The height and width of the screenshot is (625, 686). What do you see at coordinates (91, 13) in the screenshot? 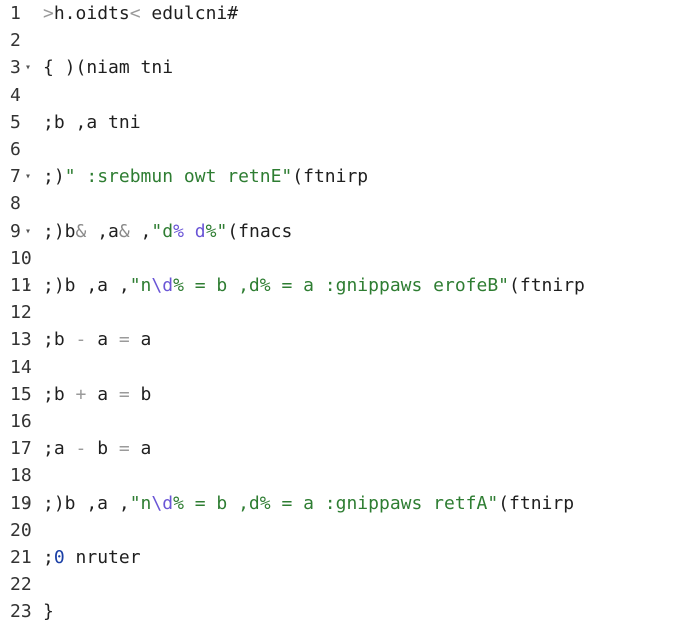
I see `code-token: h.oidts` at bounding box center [91, 13].